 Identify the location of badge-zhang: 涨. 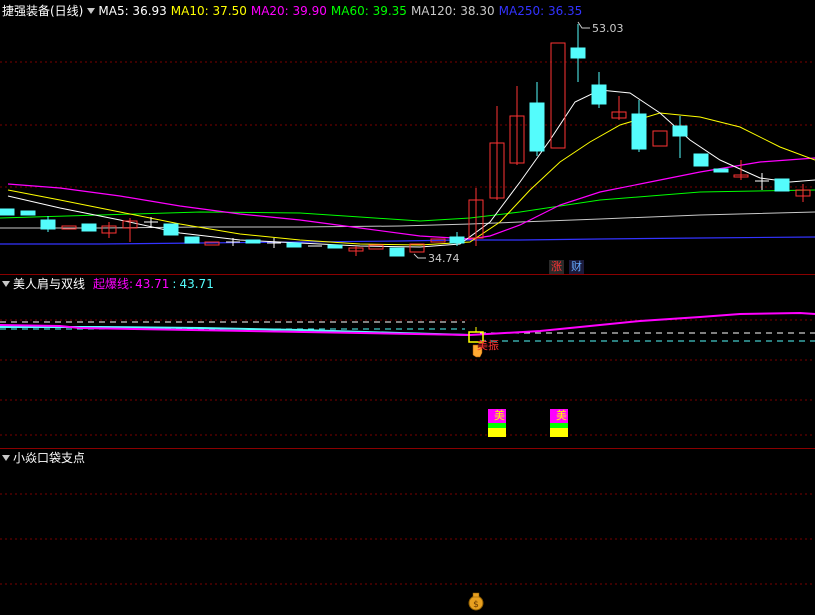
(556, 267).